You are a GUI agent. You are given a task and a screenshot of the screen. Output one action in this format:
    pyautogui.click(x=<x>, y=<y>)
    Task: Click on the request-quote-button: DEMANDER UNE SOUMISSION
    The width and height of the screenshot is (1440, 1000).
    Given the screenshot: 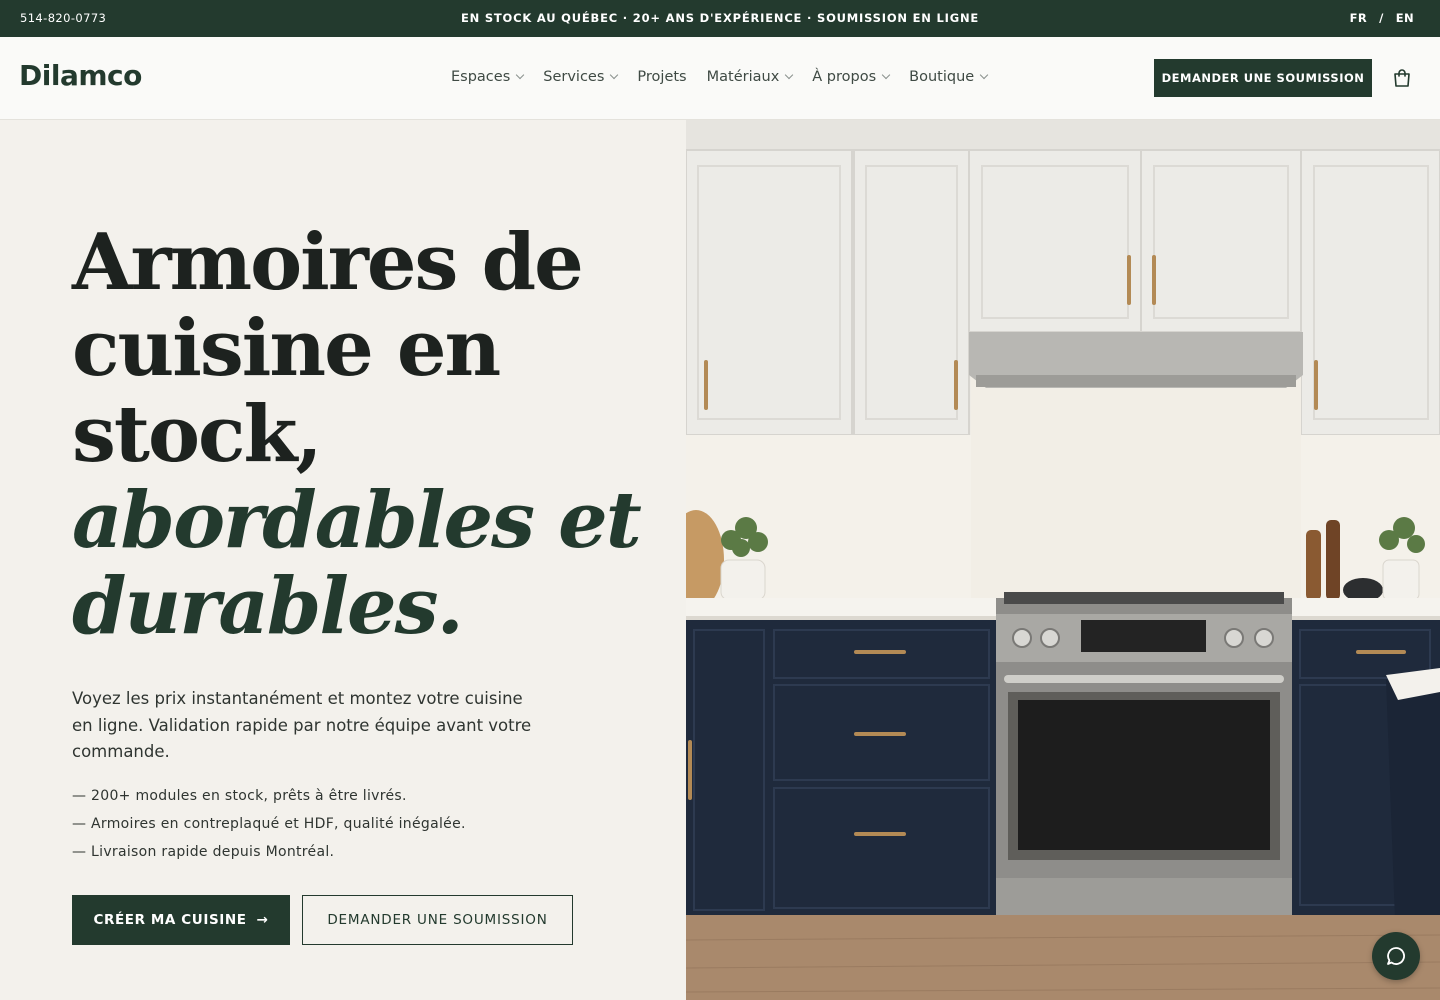 What is the action you would take?
    pyautogui.click(x=1263, y=78)
    